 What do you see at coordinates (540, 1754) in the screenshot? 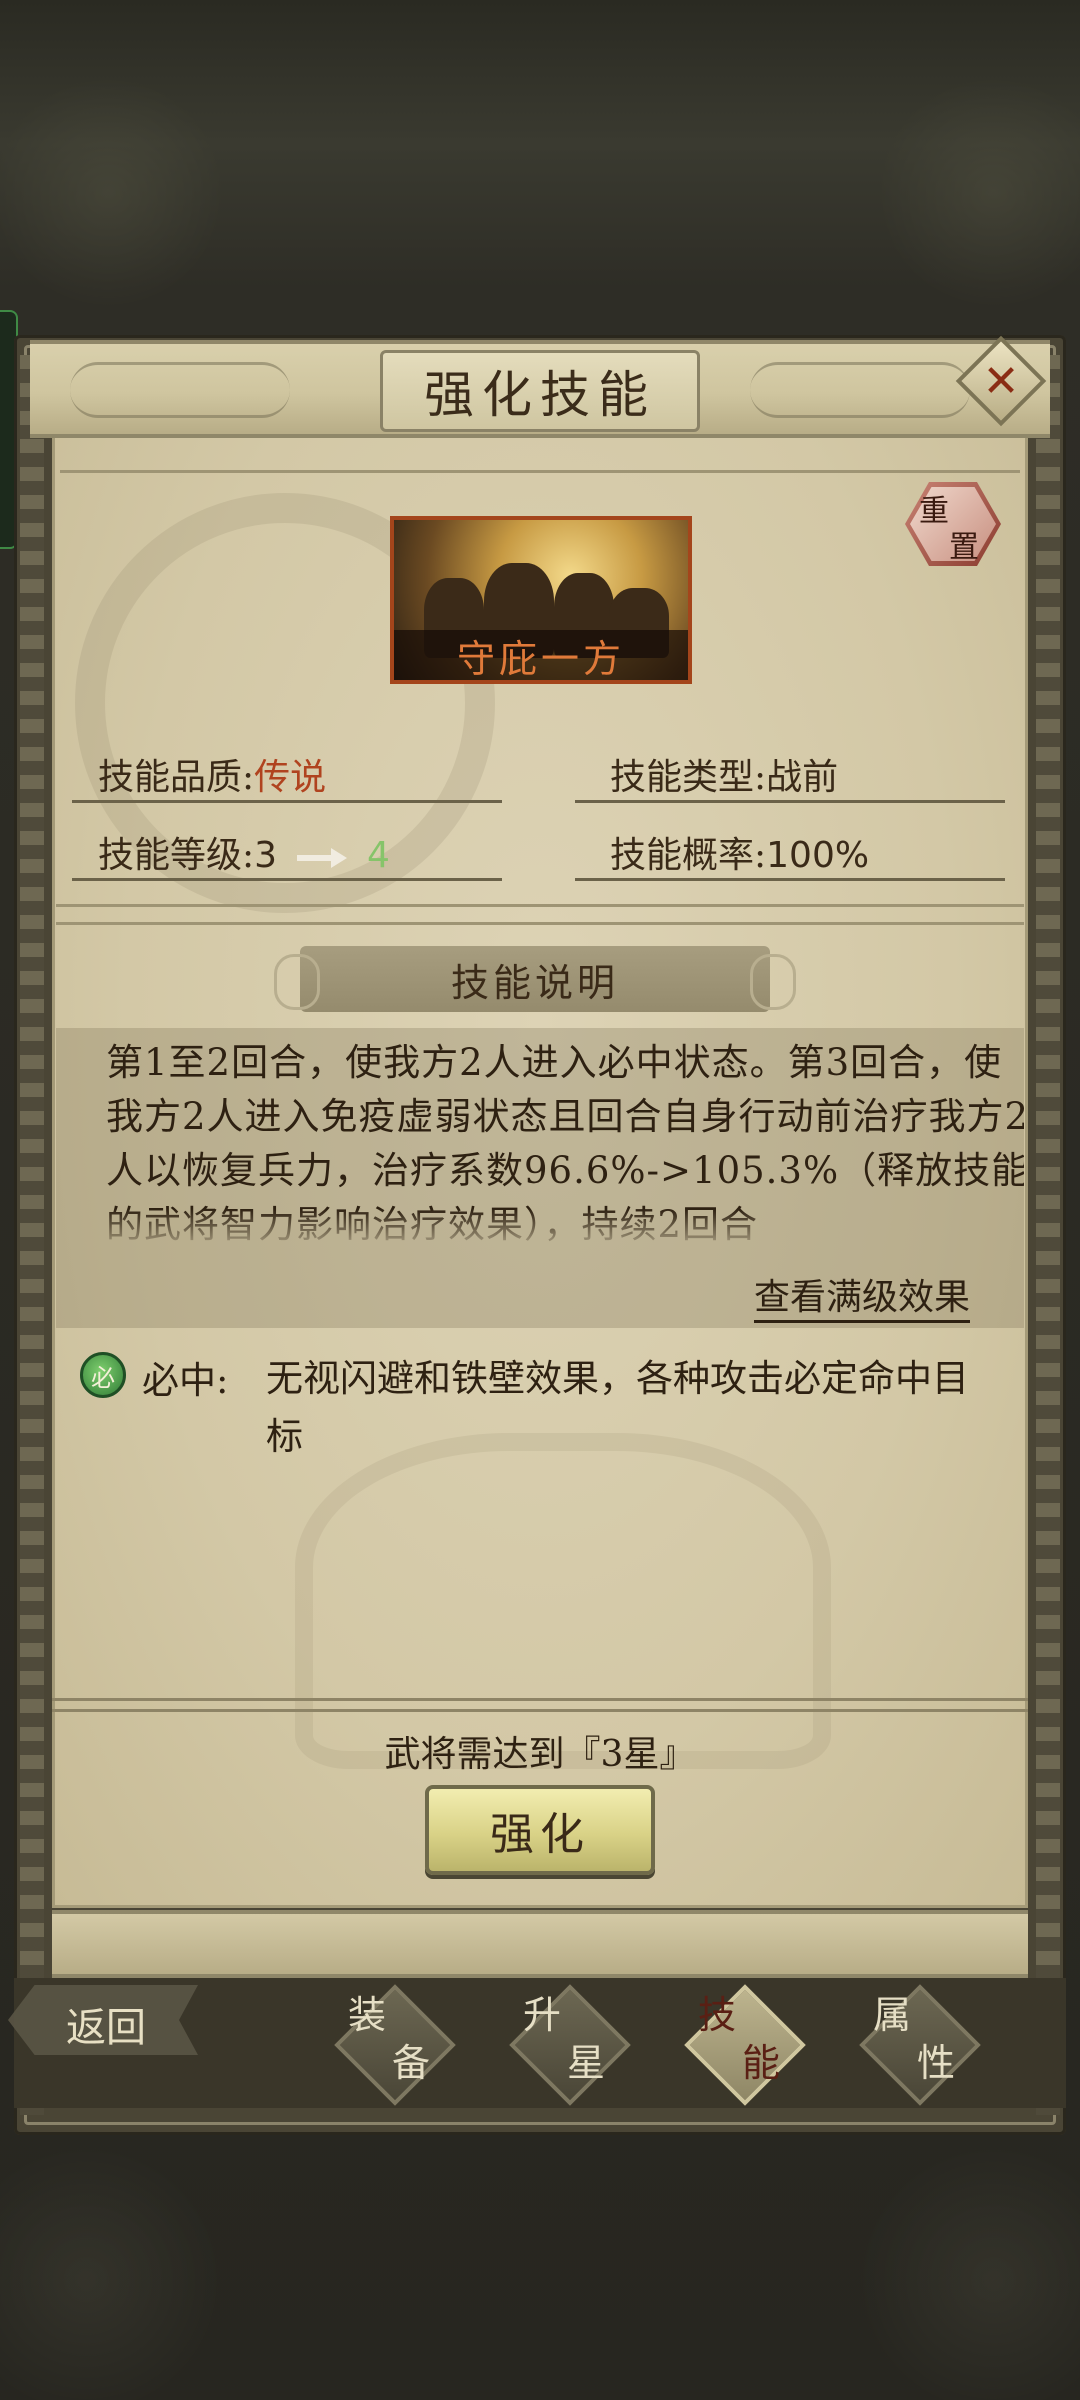
I see `requirement-text: 武将需达到『3星』` at bounding box center [540, 1754].